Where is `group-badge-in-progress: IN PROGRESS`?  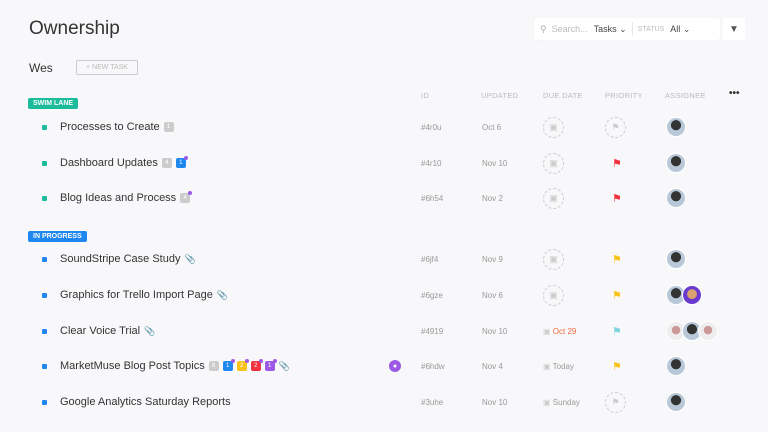 group-badge-in-progress: IN PROGRESS is located at coordinates (57, 236).